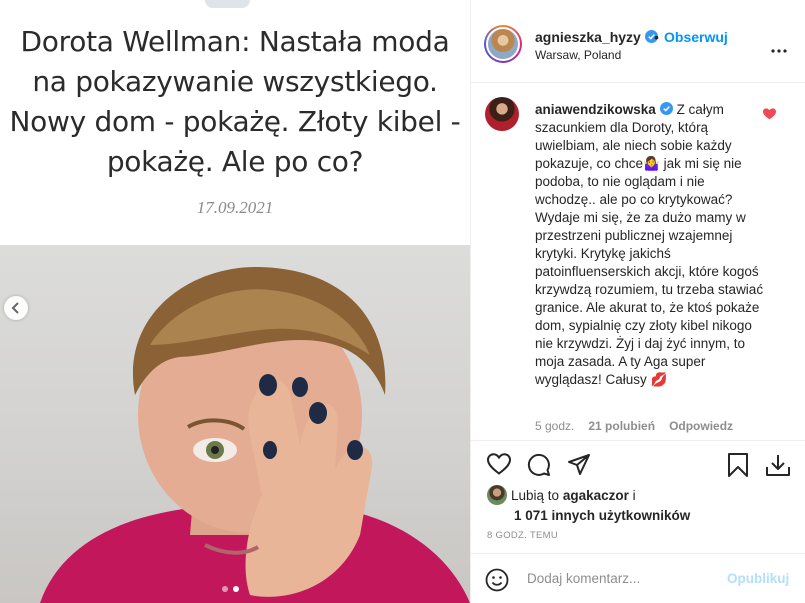 This screenshot has height=603, width=805. Describe the element at coordinates (602, 515) in the screenshot. I see `likes-others-count: 1 071 innych użytkowników` at that location.